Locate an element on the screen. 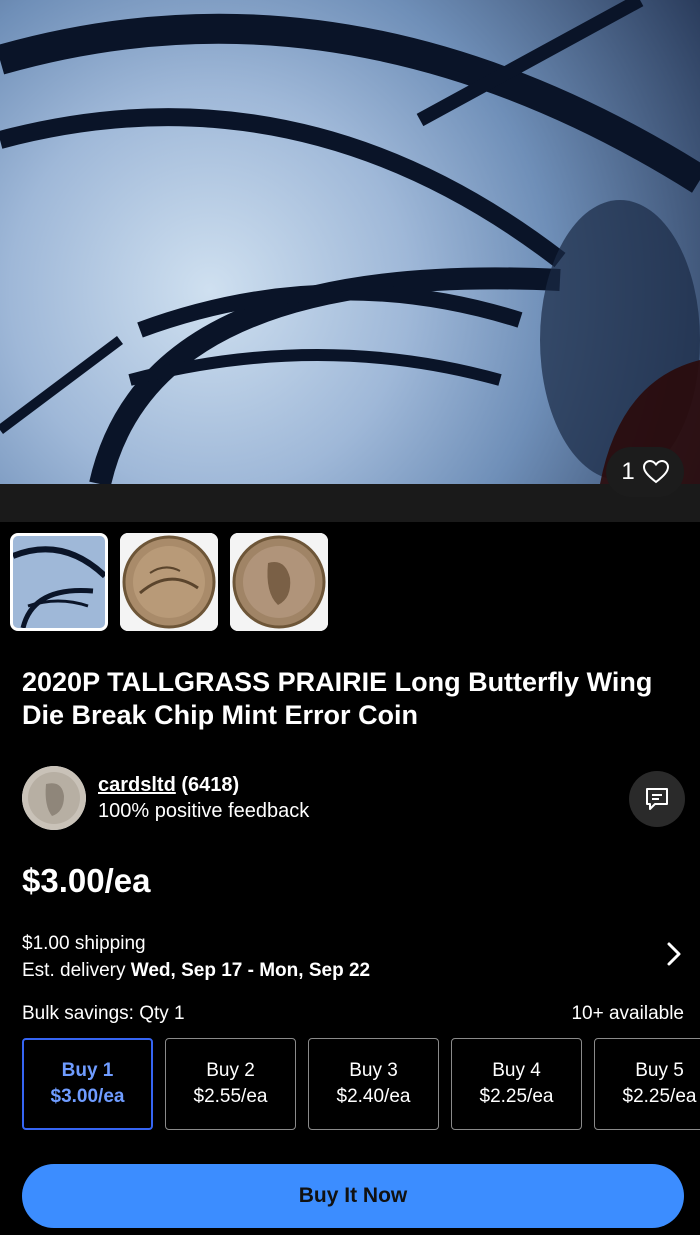 The image size is (700, 1235). thumbnail-coin-reverse is located at coordinates (169, 582).